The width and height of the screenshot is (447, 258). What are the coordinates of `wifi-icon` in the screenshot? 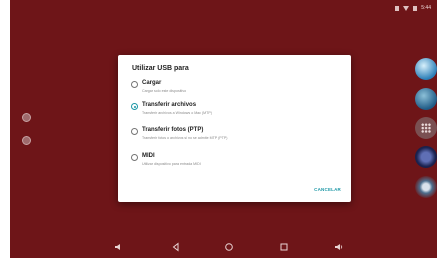 It's located at (406, 8).